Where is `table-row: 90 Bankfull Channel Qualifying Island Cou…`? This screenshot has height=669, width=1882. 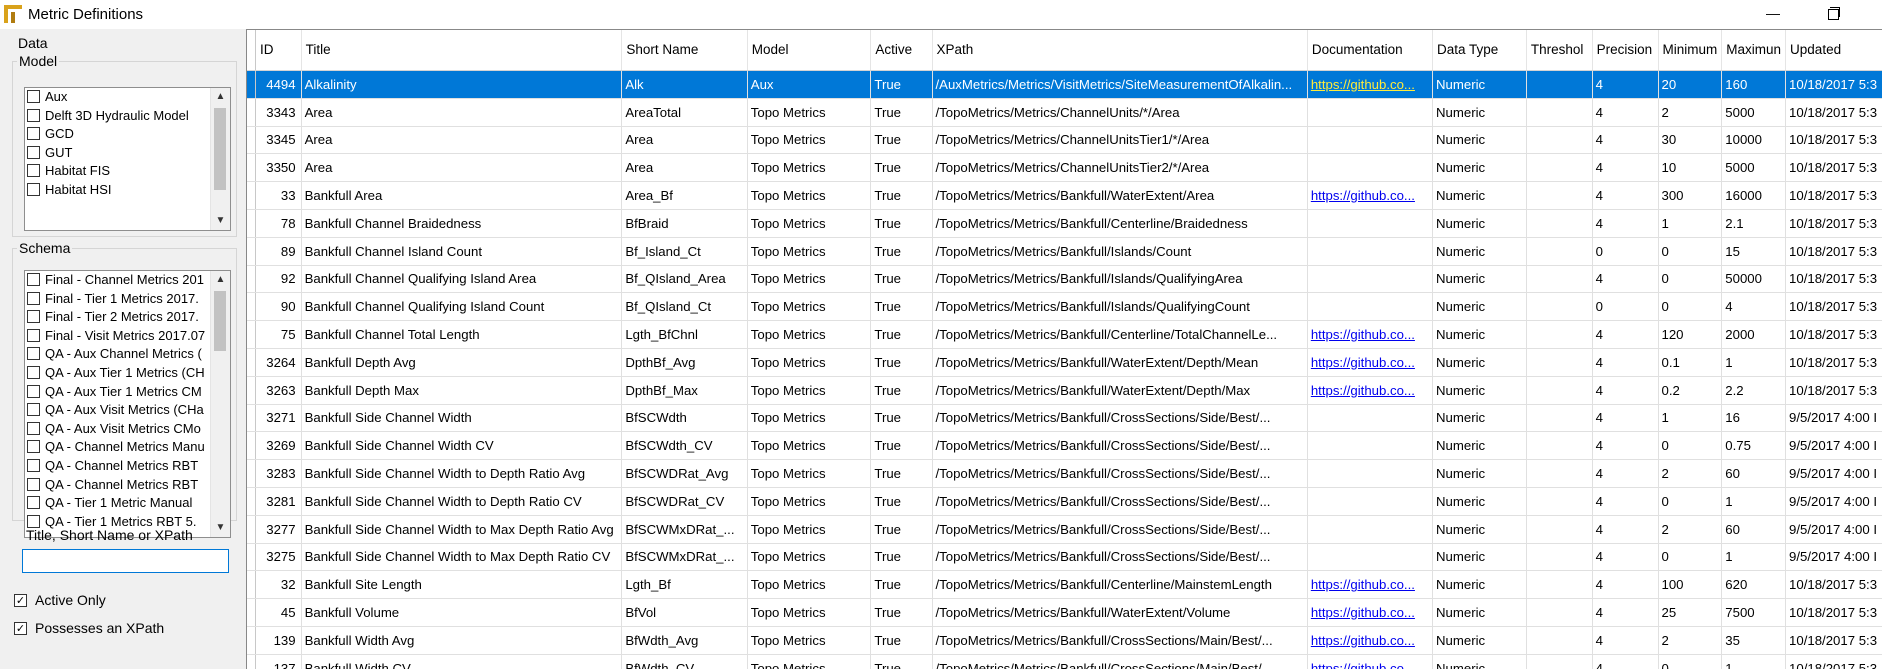 table-row: 90 Bankfull Channel Qualifying Island Cou… is located at coordinates (1064, 307).